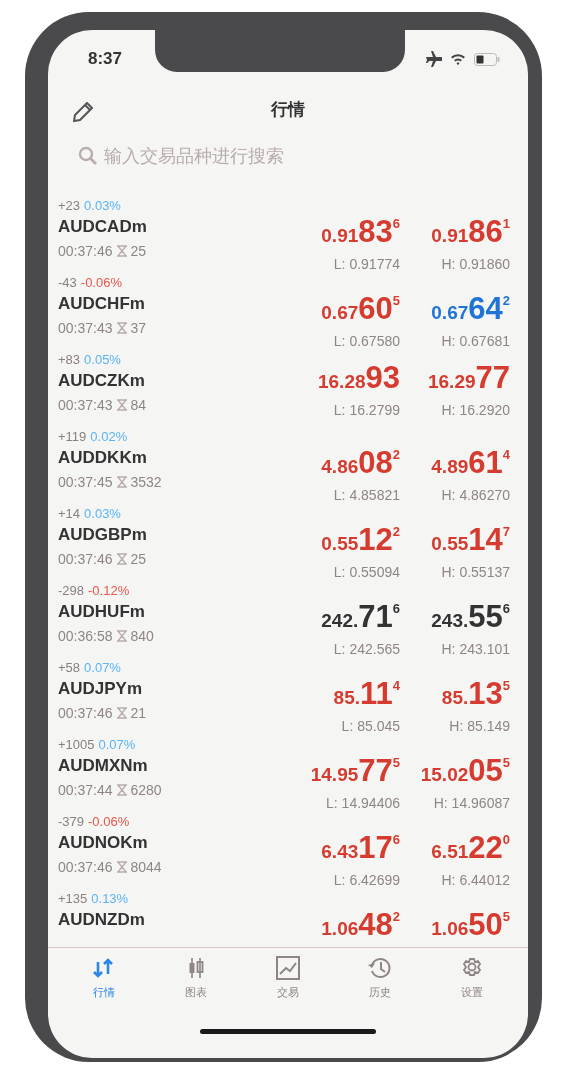 The width and height of the screenshot is (563, 1075). What do you see at coordinates (360, 232) in the screenshot?
I see `bid-price: 0.9183$^{6}$` at bounding box center [360, 232].